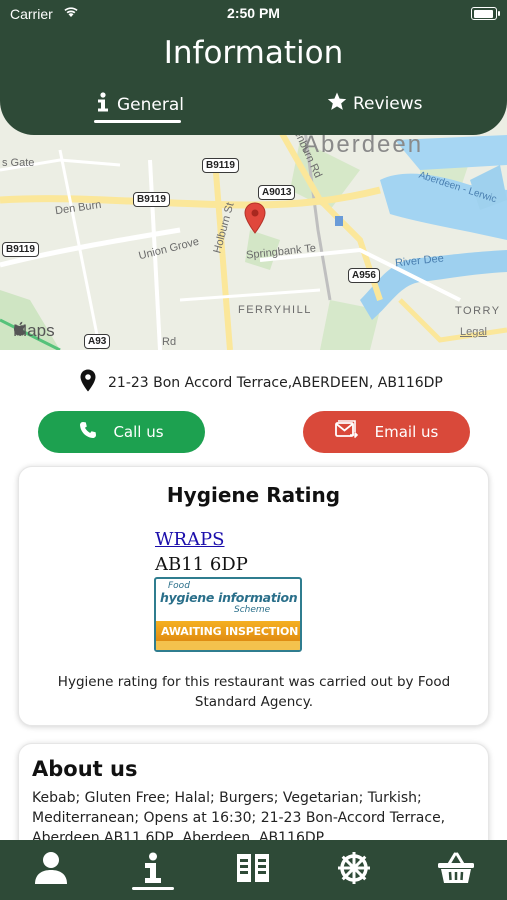 This screenshot has width=507, height=900. Describe the element at coordinates (337, 104) in the screenshot. I see `star-icon` at that location.